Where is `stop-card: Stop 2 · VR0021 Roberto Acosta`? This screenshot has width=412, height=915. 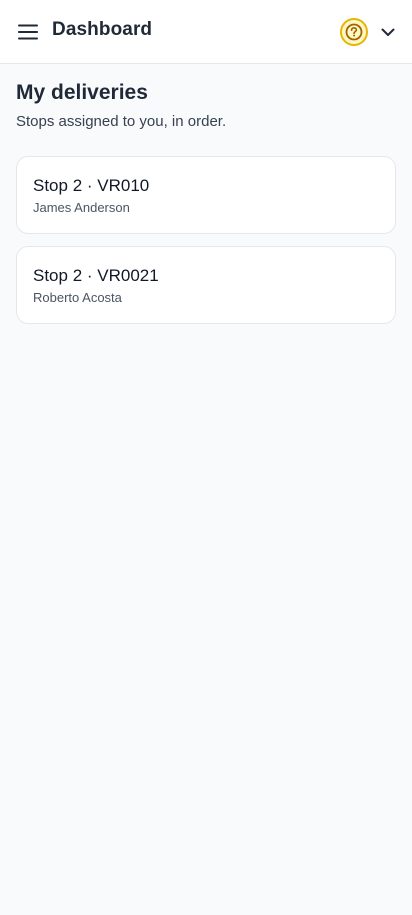
stop-card: Stop 2 · VR0021 Roberto Acosta is located at coordinates (206, 285).